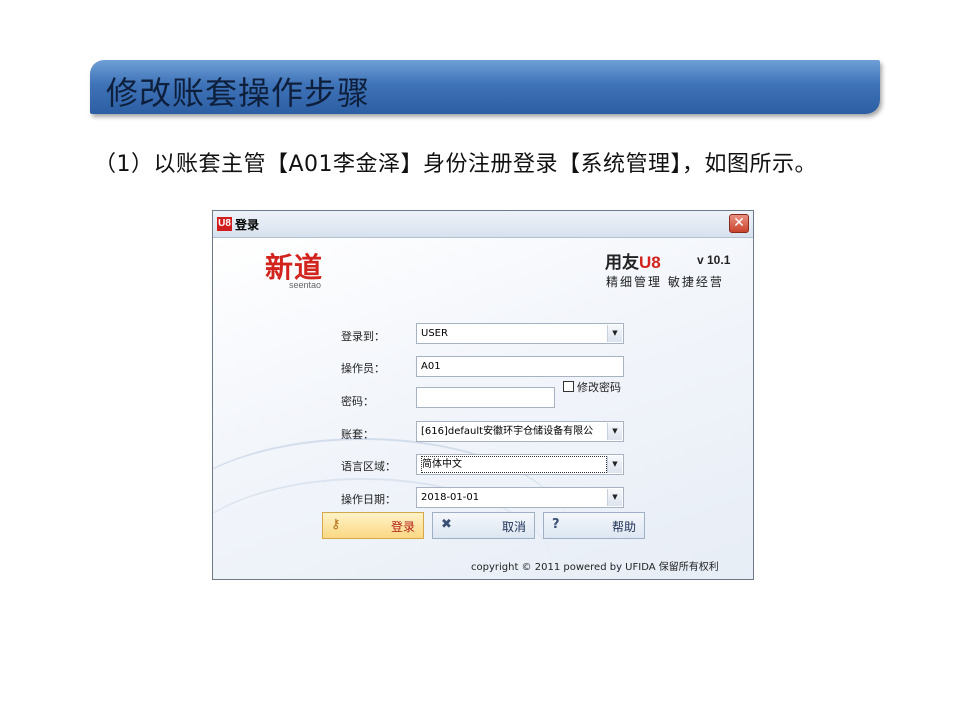  Describe the element at coordinates (623, 527) in the screenshot. I see `help-button-label: 帮助` at that location.